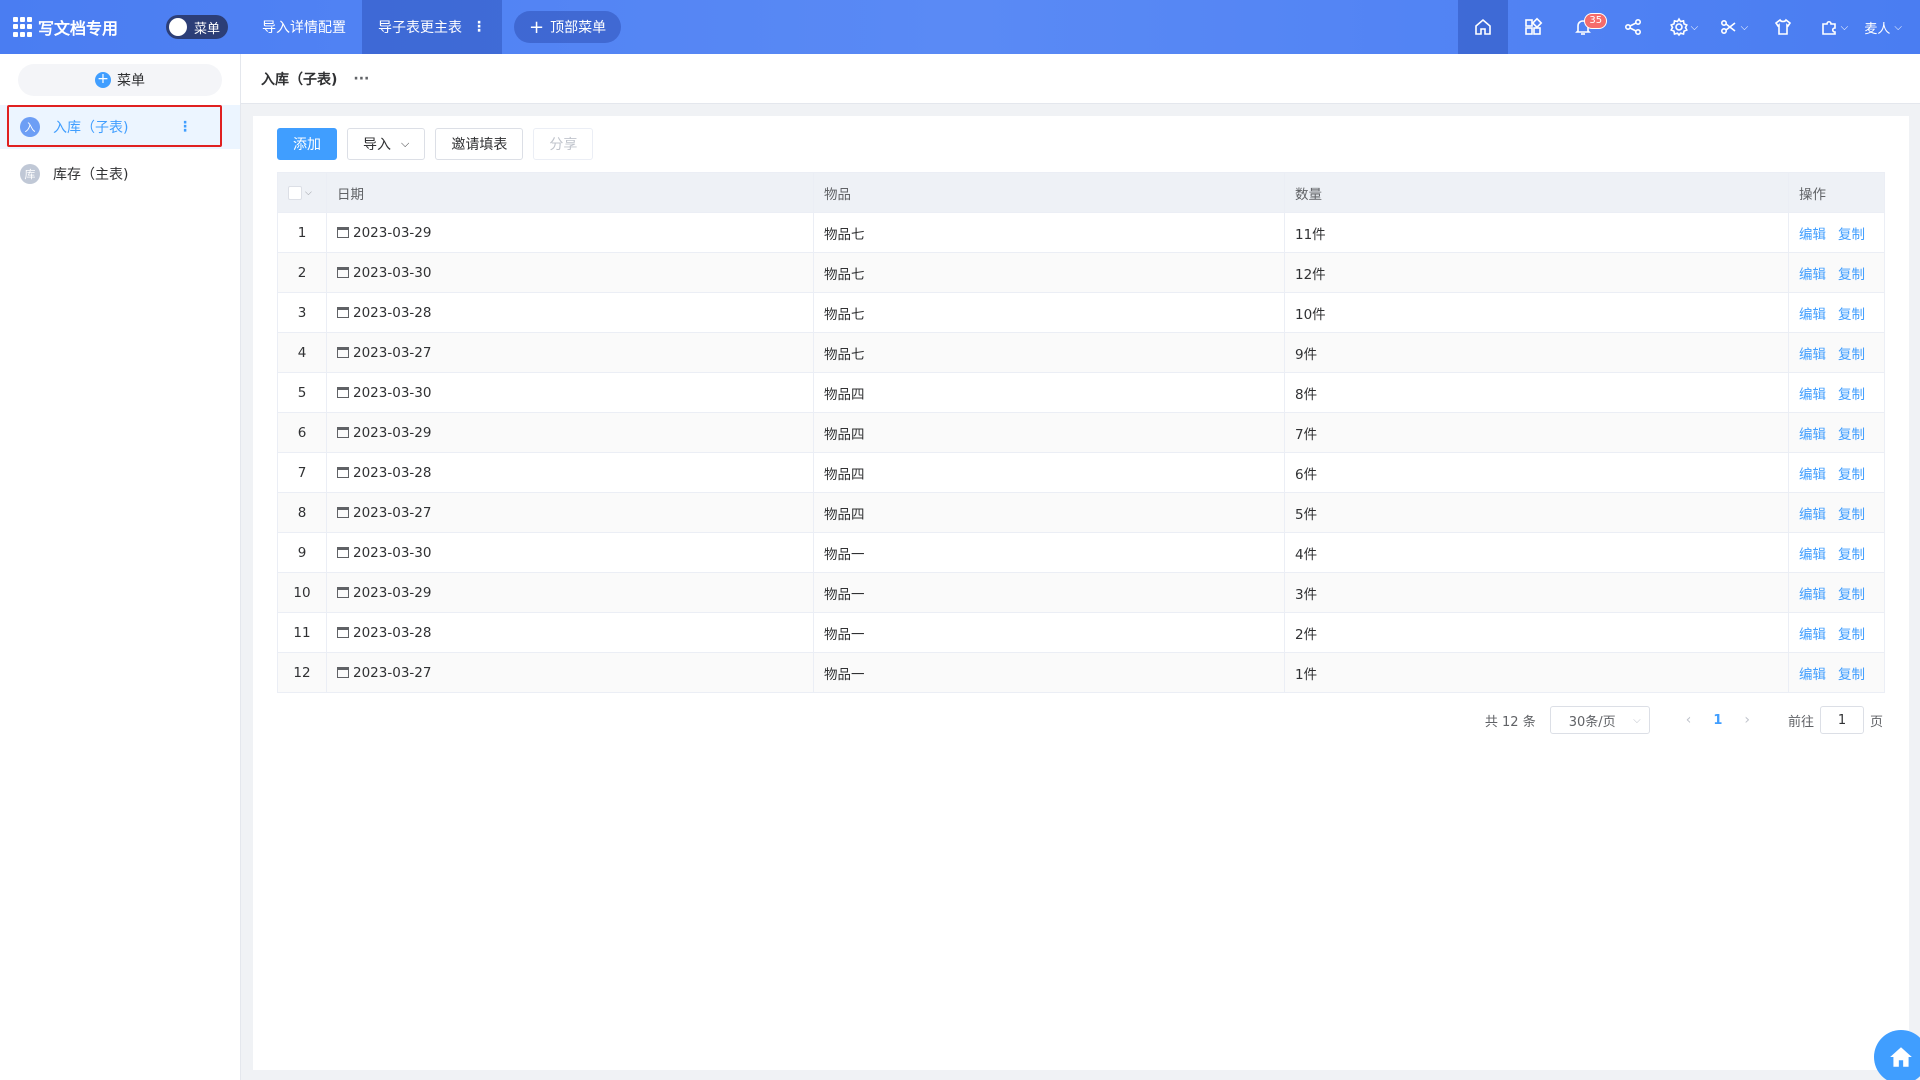  I want to click on date-cell: 2023-03-27, so click(570, 672).